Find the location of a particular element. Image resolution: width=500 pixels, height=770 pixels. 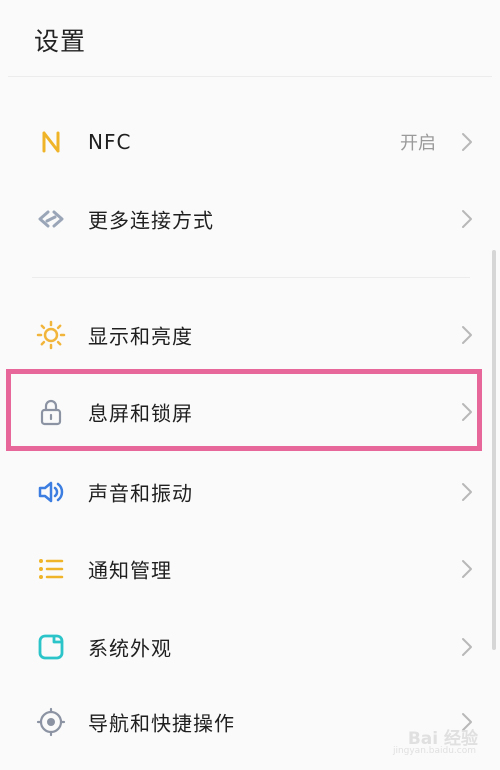

settings-item-label: 导航和快捷操作 is located at coordinates (161, 723).